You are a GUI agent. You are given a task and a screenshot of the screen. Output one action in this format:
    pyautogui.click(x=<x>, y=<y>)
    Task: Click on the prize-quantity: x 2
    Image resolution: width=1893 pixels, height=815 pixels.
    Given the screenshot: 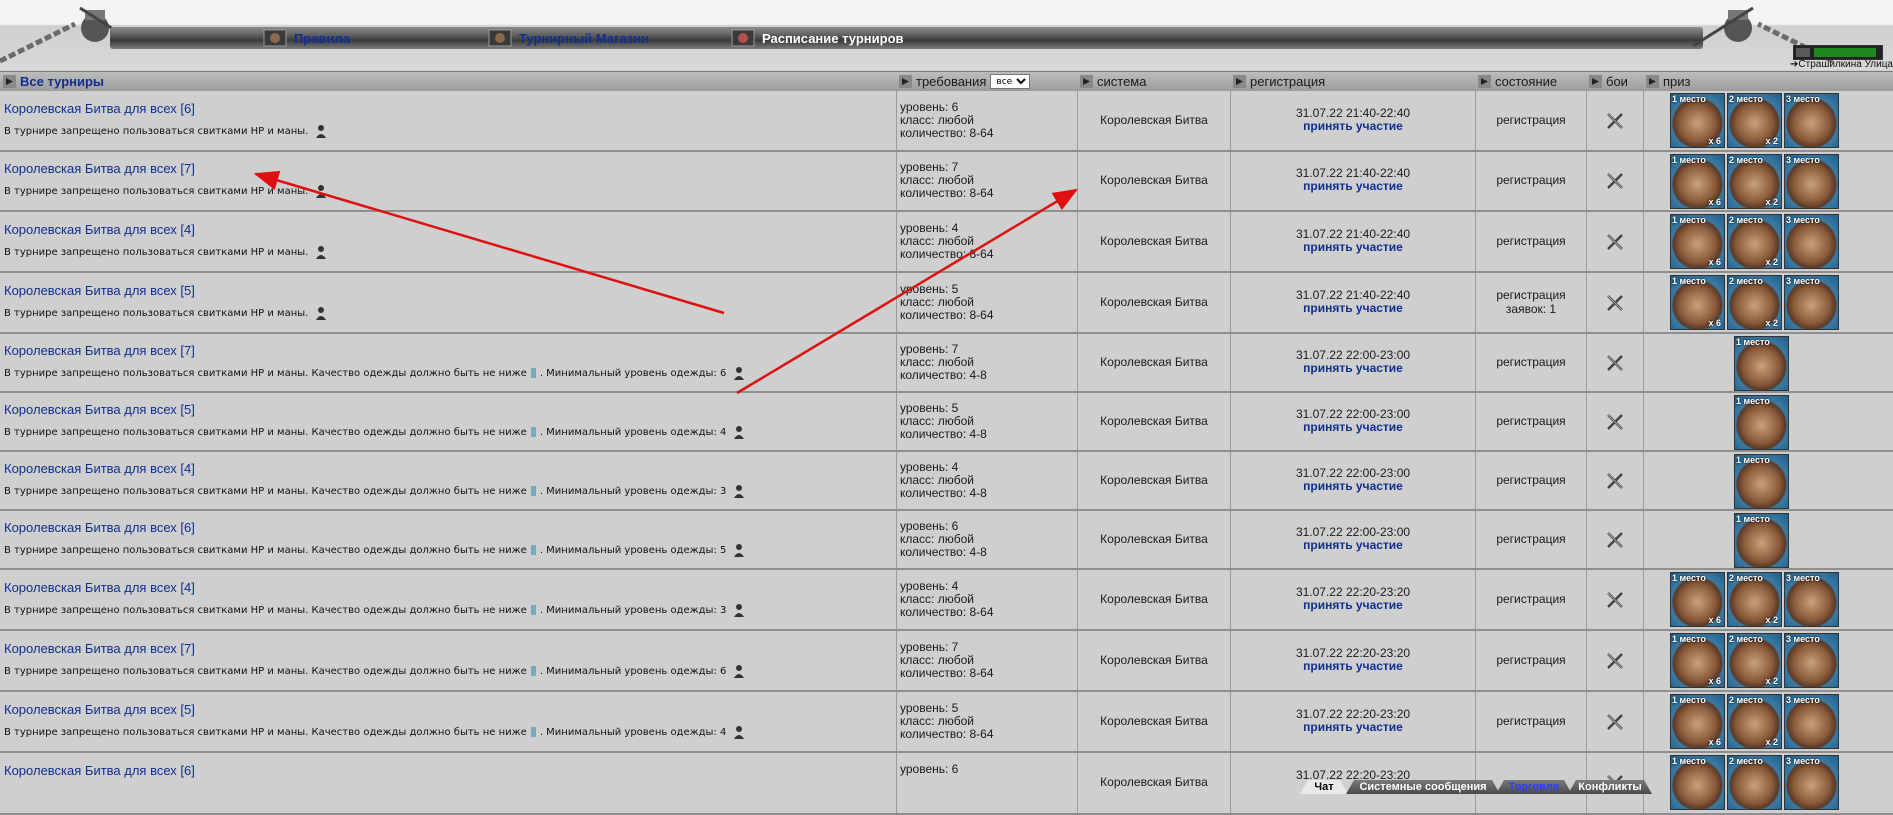 What is the action you would take?
    pyautogui.click(x=1771, y=620)
    